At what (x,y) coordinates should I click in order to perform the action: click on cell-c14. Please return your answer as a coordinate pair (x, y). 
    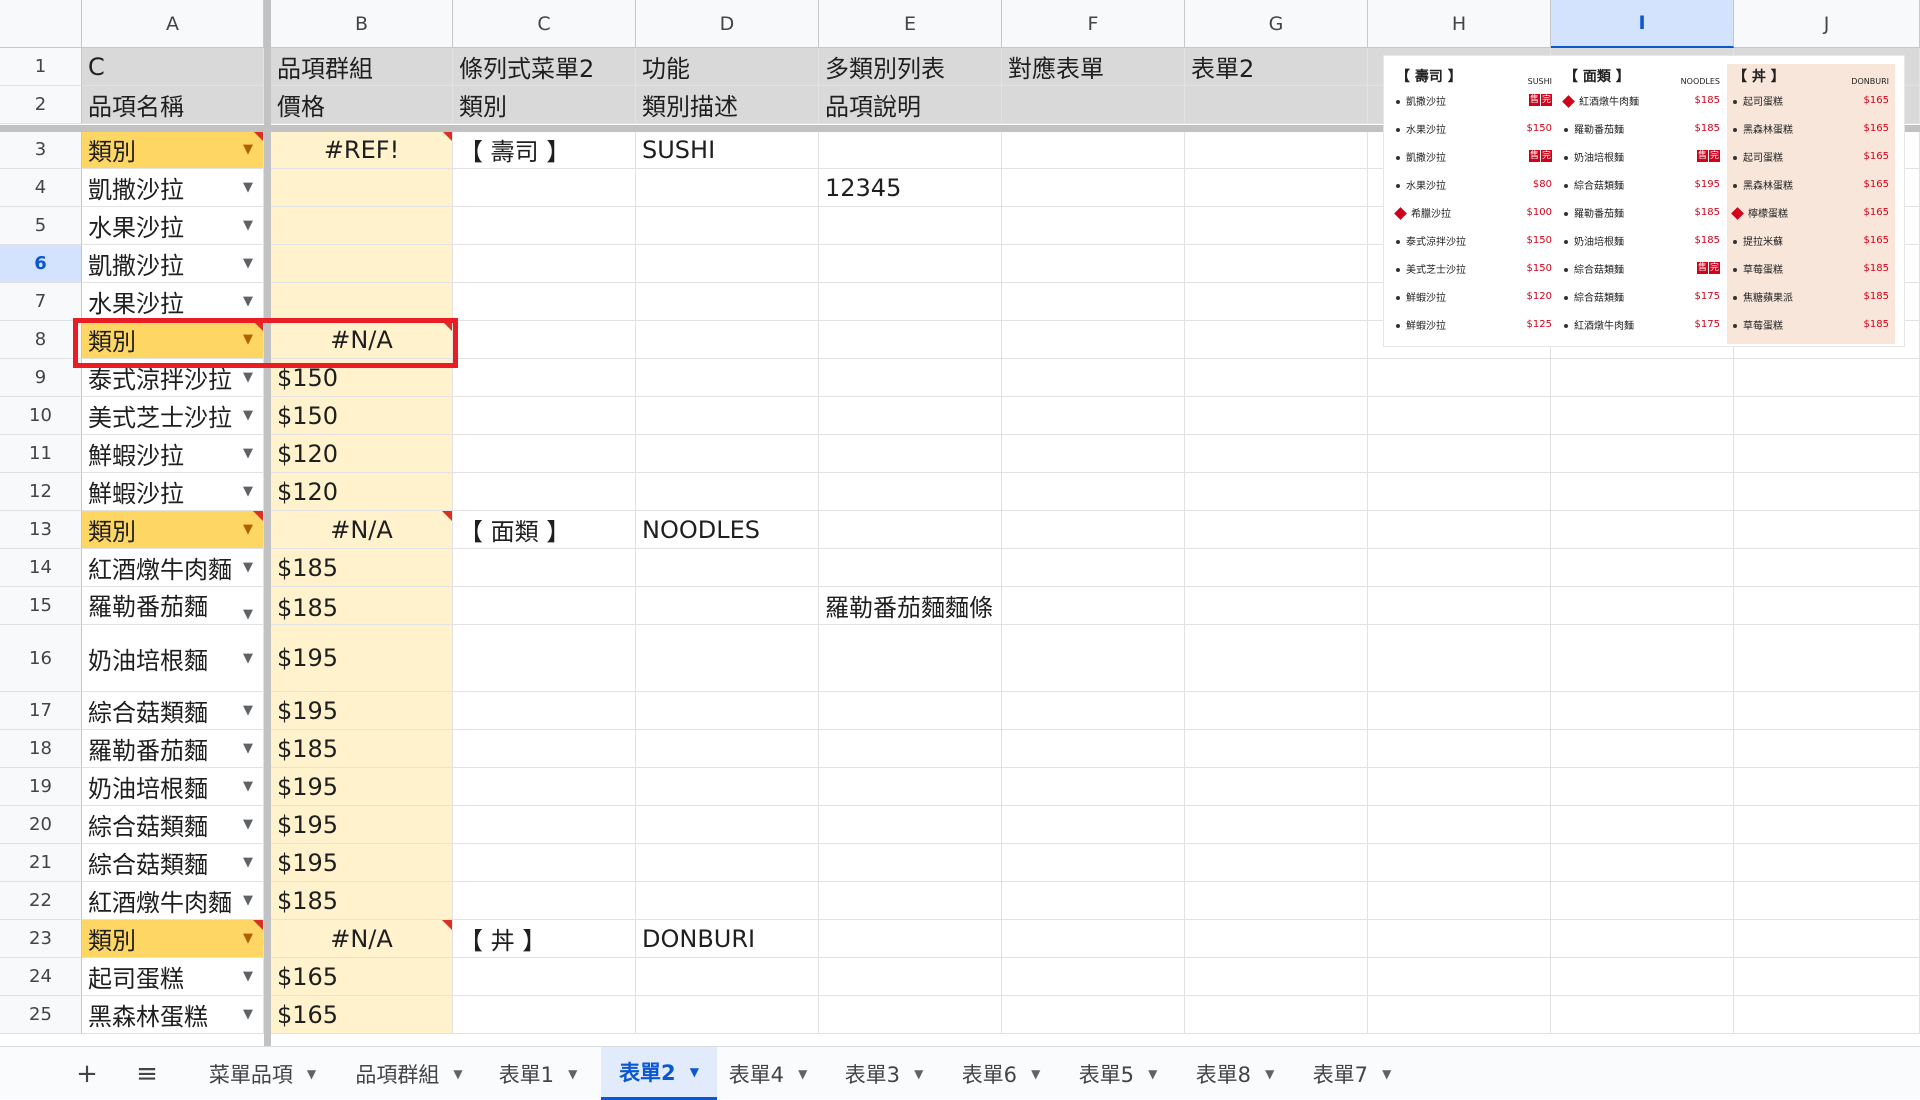
    Looking at the image, I should click on (544, 568).